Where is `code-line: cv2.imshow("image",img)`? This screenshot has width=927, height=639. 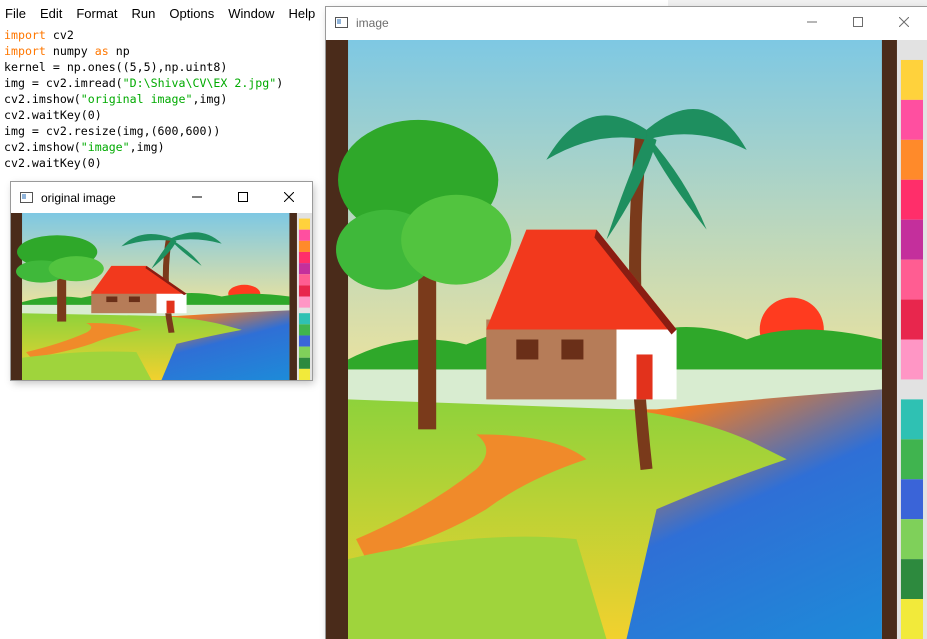 code-line: cv2.imshow("image",img) is located at coordinates (143, 147).